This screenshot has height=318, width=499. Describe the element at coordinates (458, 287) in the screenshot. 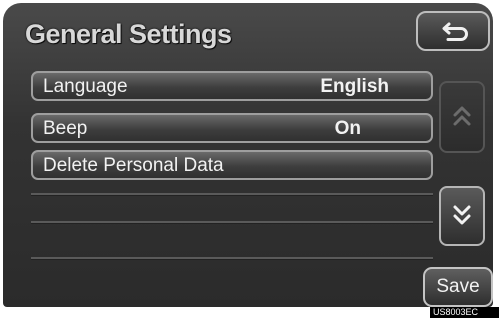

I see `save-button: Save` at that location.